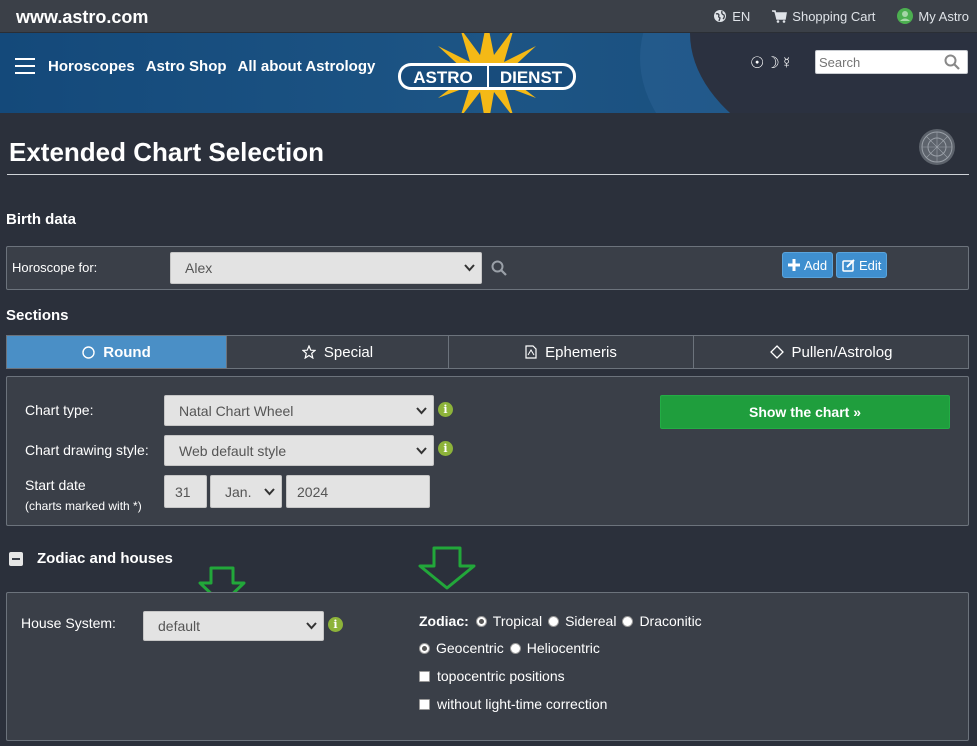  I want to click on house-system-value: default, so click(179, 626).